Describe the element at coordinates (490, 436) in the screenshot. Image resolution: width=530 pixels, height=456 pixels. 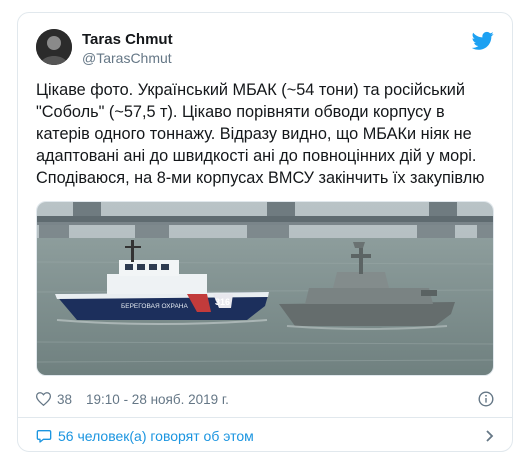
I see `chevron-right-icon` at that location.